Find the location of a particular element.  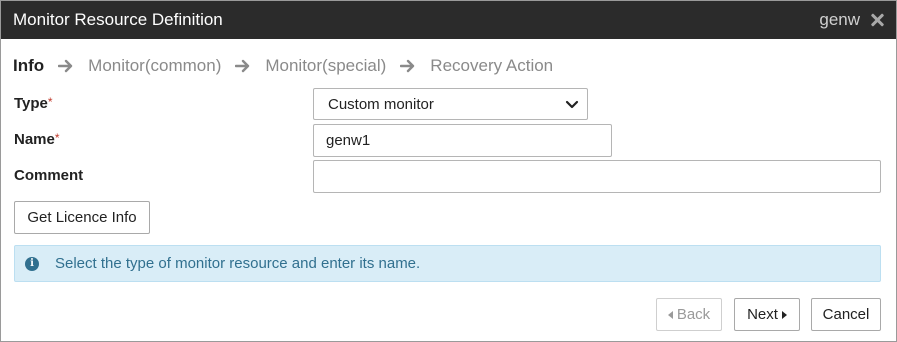

title-right: genw is located at coordinates (851, 20).